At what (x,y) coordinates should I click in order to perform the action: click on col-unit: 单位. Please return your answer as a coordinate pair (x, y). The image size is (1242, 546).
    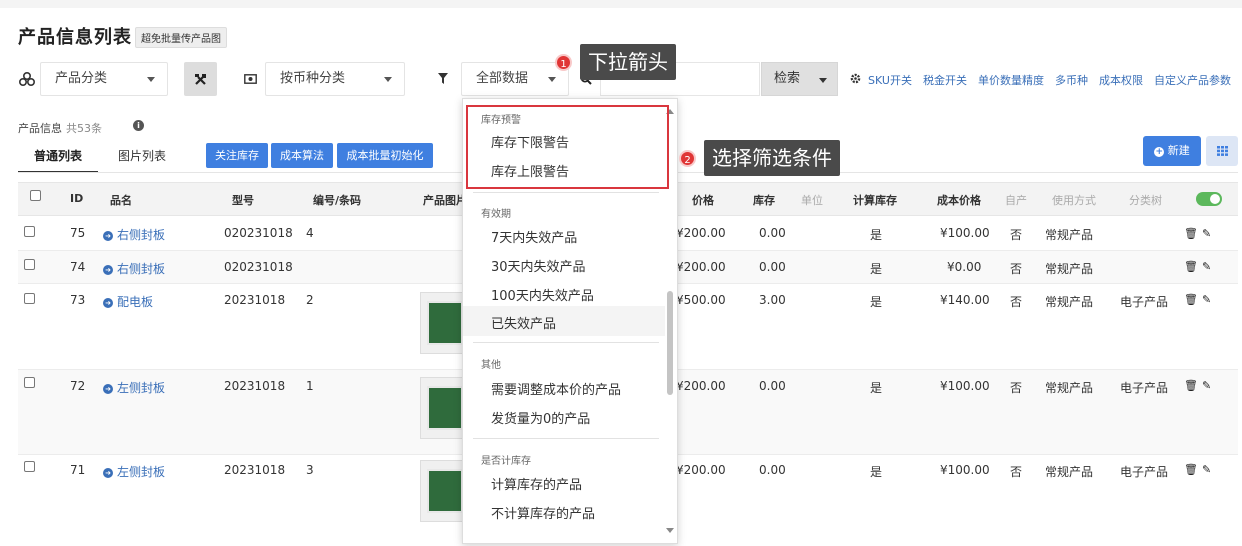
    Looking at the image, I should click on (812, 200).